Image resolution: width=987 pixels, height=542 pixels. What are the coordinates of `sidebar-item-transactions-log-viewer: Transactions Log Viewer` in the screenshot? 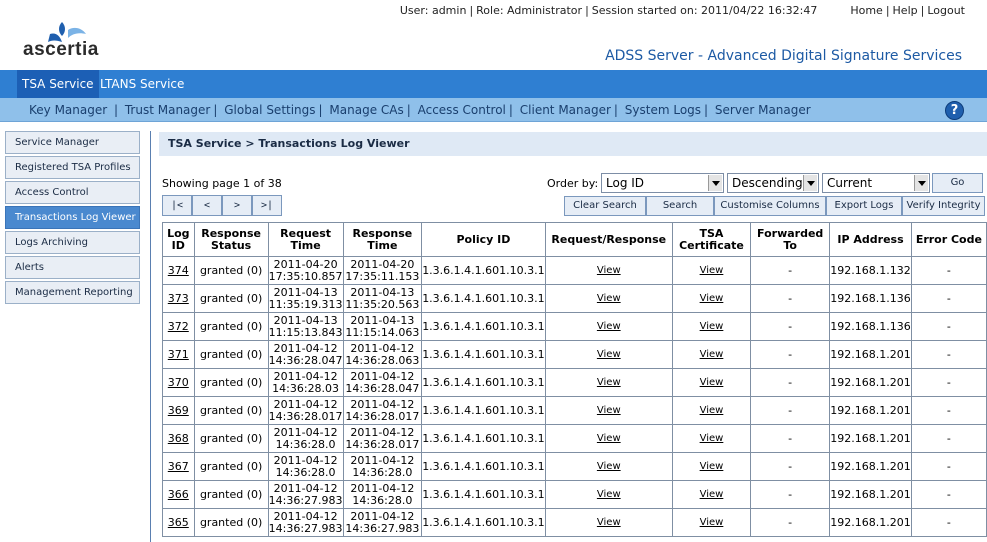 It's located at (72, 217).